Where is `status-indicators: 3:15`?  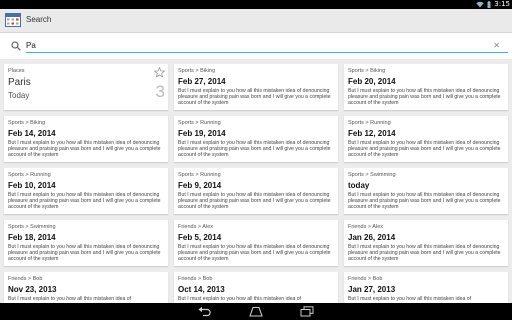 status-indicators: 3:15 is located at coordinates (493, 4).